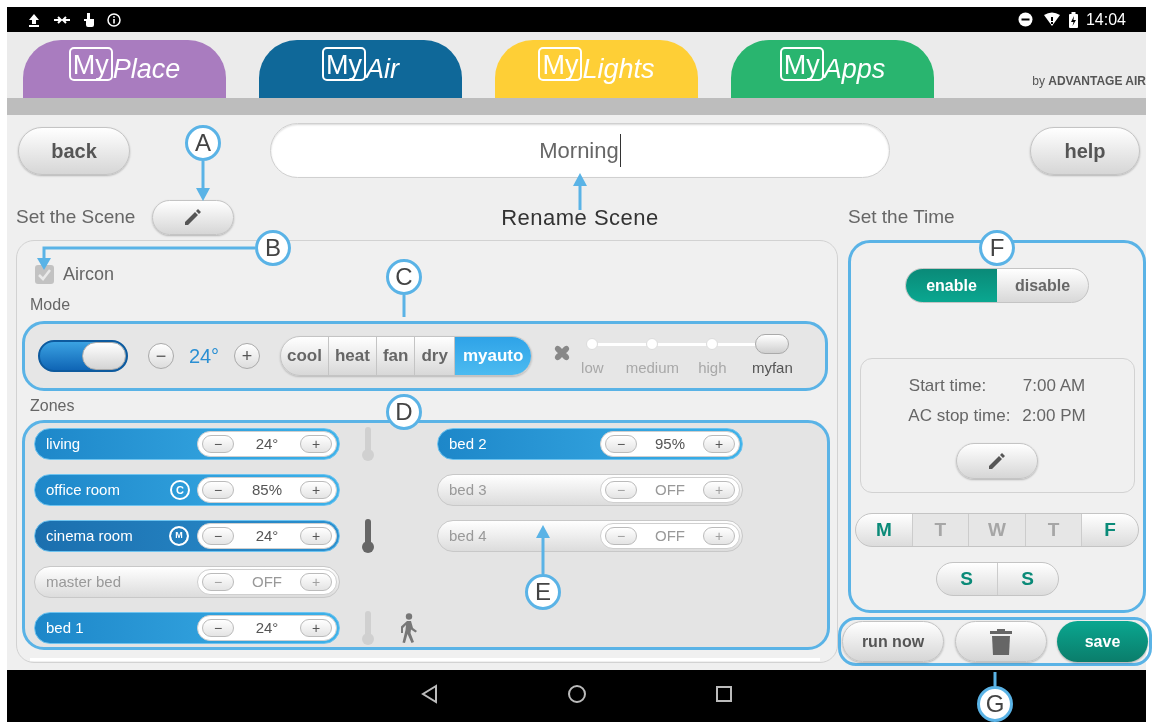 The width and height of the screenshot is (1153, 722). I want to click on time-label: Start time:, so click(948, 386).